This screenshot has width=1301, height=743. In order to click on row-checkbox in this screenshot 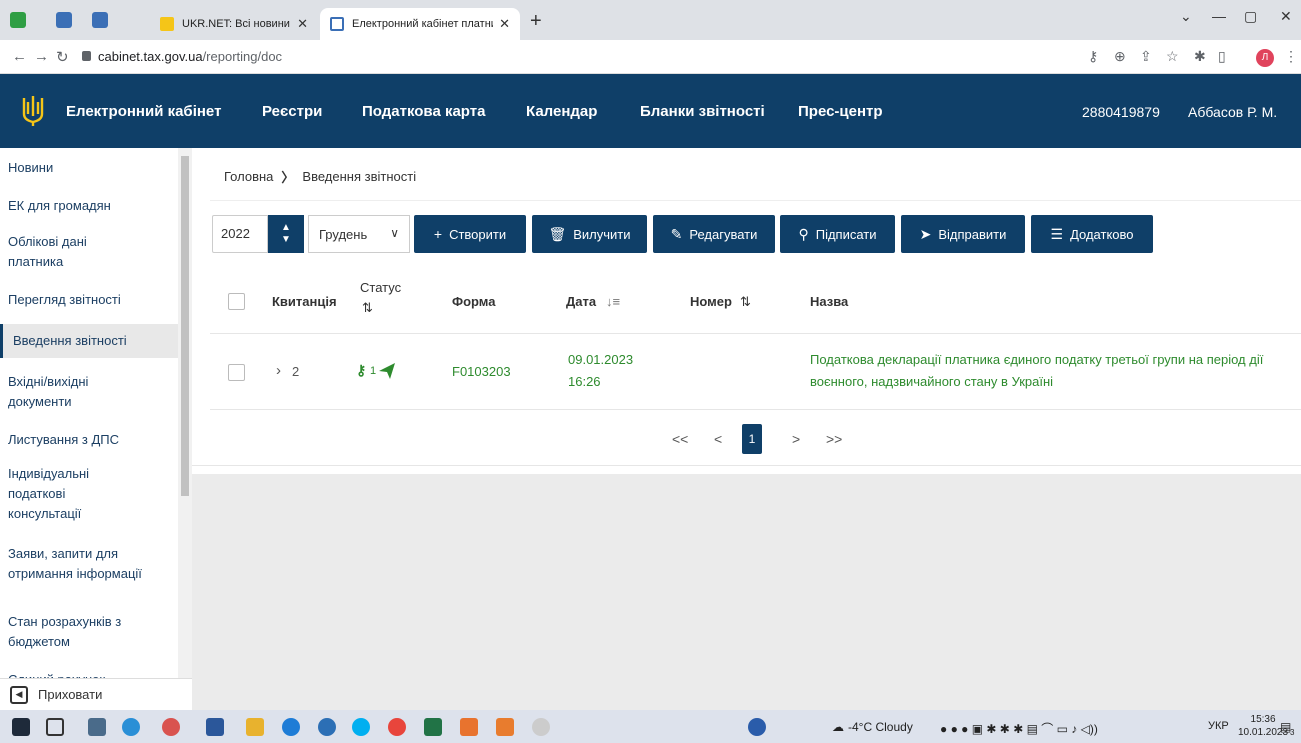, I will do `click(236, 372)`.